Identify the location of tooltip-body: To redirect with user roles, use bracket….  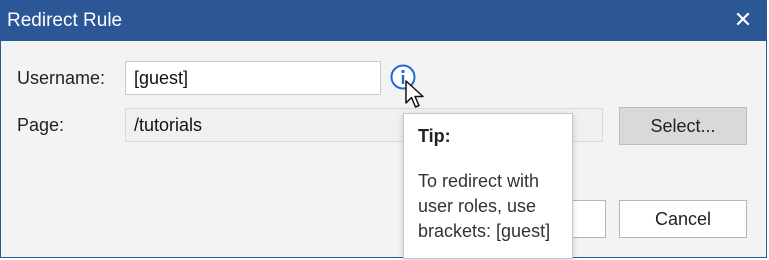
(484, 206).